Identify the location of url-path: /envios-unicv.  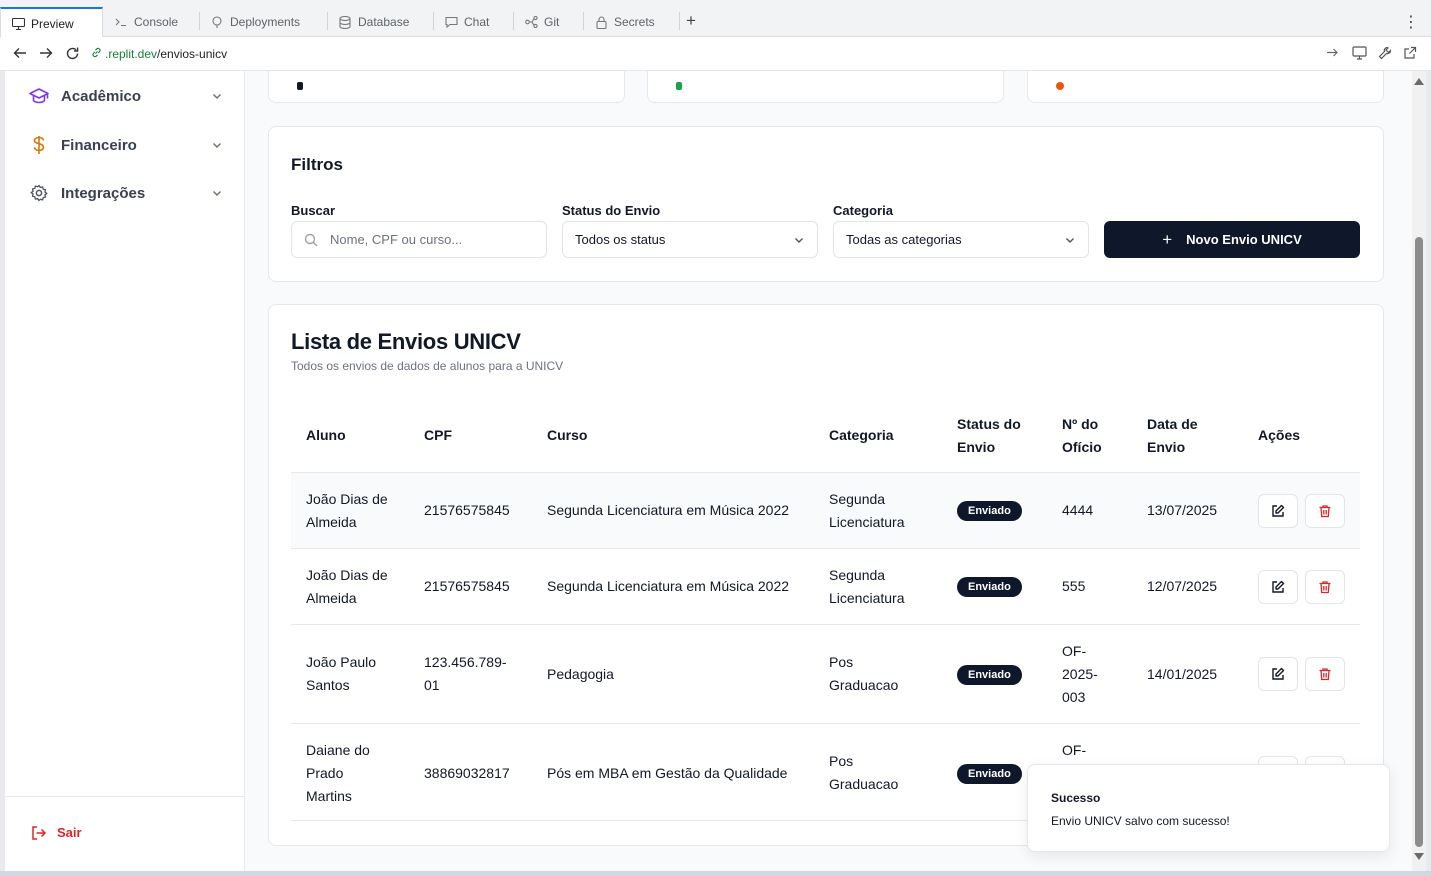
(192, 54).